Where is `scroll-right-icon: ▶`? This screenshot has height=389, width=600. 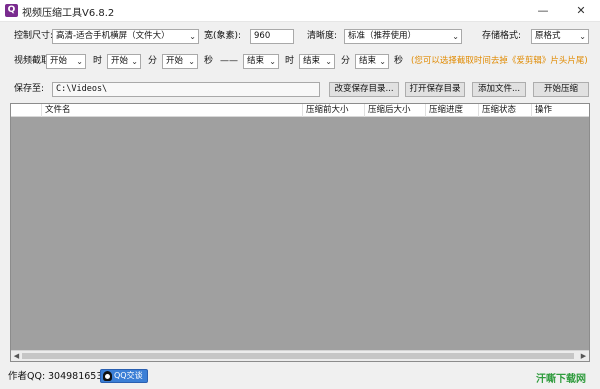 scroll-right-icon: ▶ is located at coordinates (583, 356).